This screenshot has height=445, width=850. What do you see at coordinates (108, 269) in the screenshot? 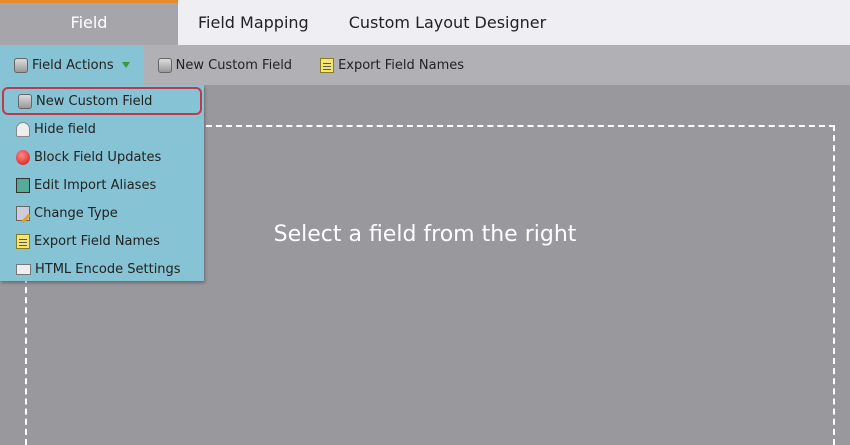
I see `menu-item-label: HTML Encode Settings` at bounding box center [108, 269].